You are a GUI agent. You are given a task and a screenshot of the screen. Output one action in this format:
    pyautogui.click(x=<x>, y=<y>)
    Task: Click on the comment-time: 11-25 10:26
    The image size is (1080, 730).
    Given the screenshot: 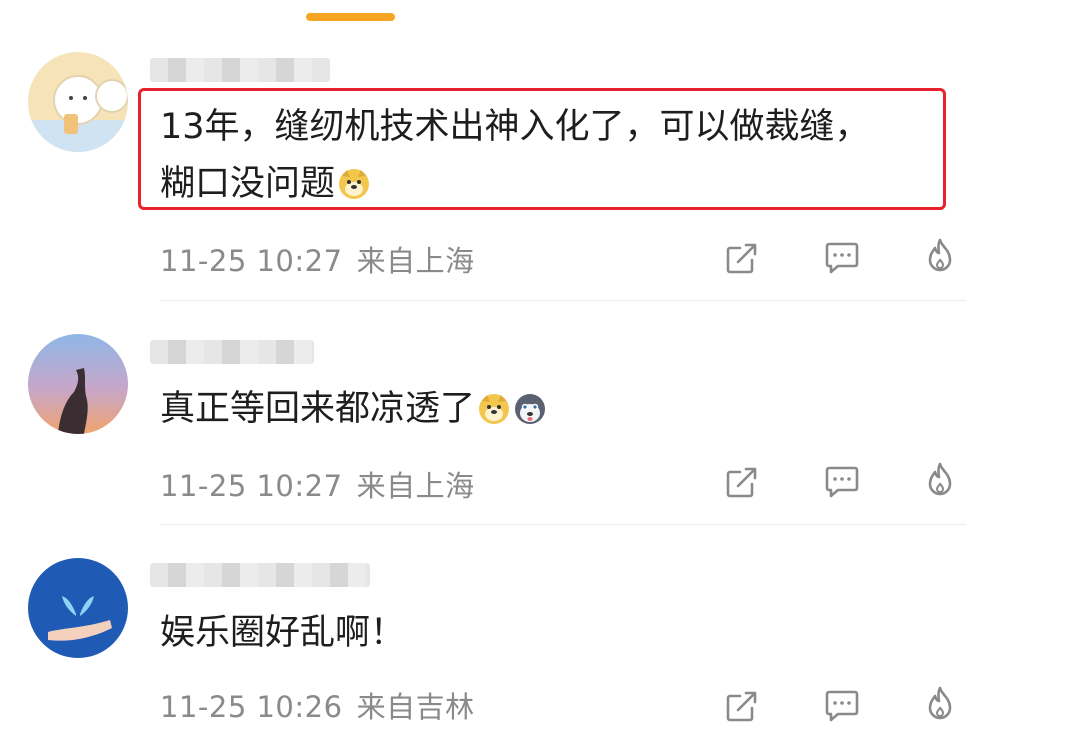 What is the action you would take?
    pyautogui.click(x=251, y=707)
    